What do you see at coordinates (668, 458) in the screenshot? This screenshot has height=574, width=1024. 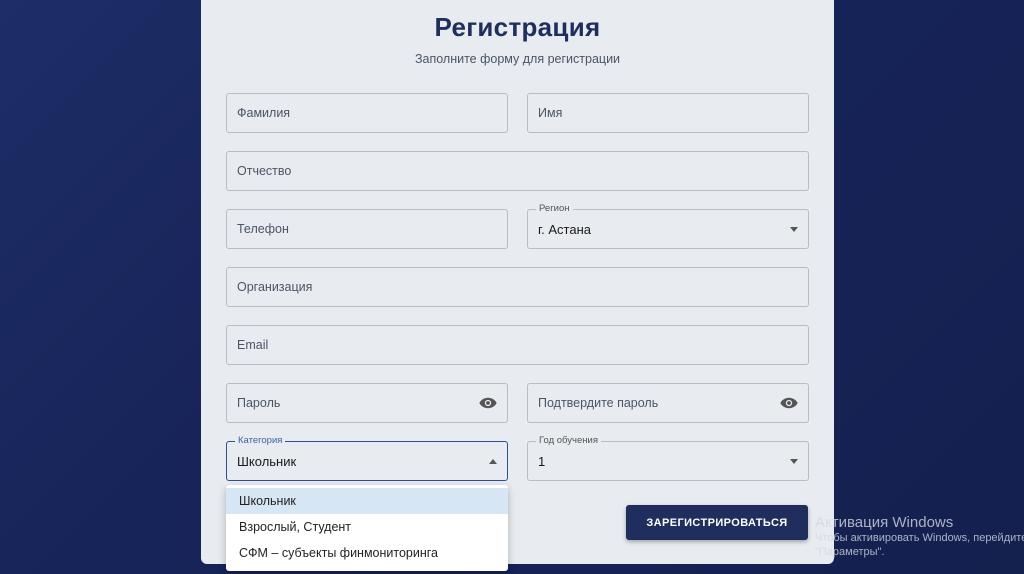 I see `study-year-select: Год обучения 1` at bounding box center [668, 458].